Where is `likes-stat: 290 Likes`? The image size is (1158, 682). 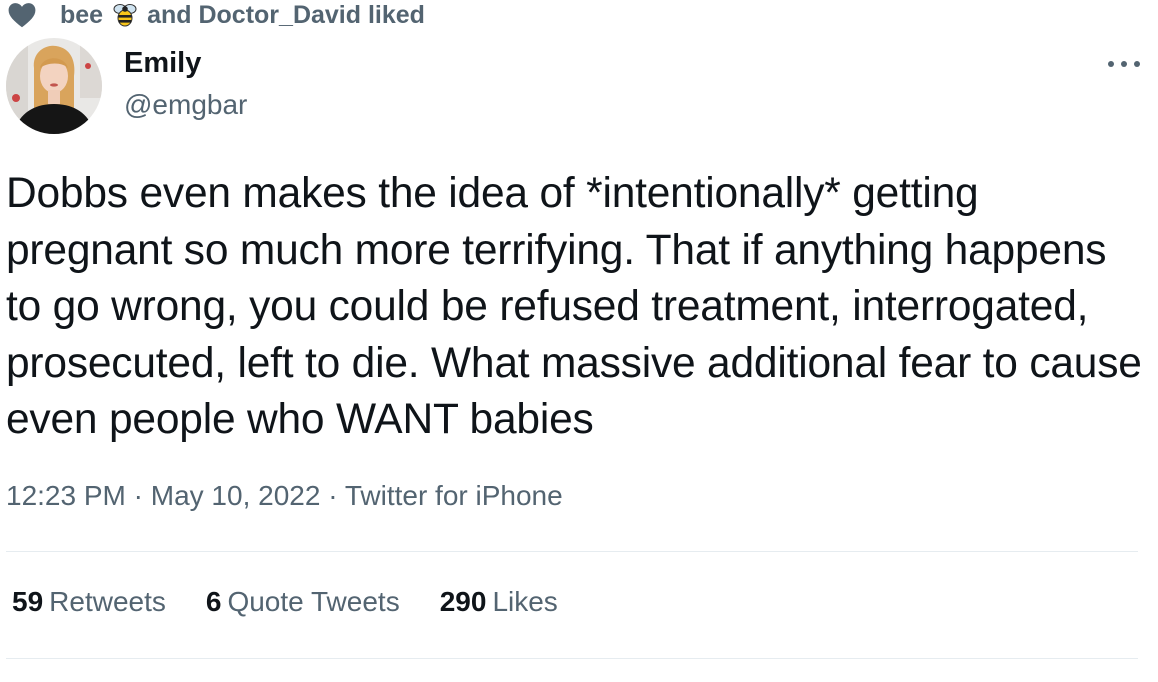
likes-stat: 290 Likes is located at coordinates (499, 602).